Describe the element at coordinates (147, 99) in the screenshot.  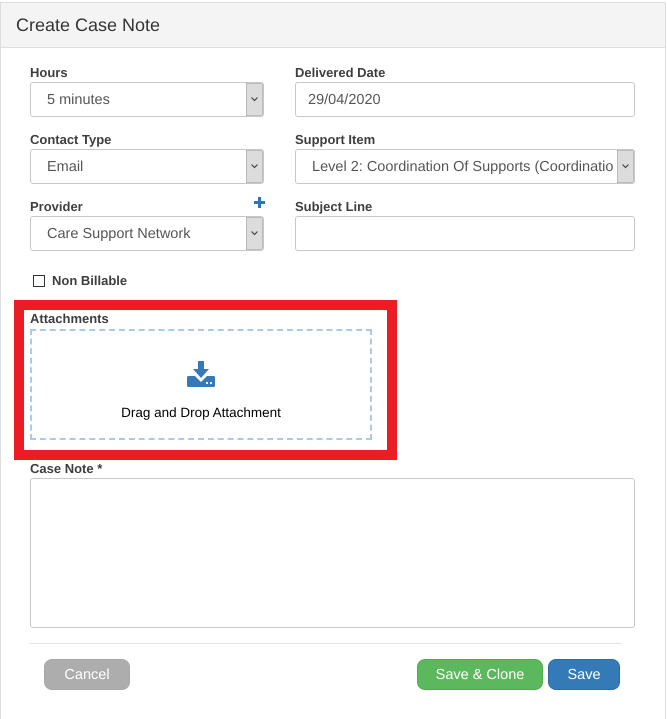
I see `dropdown-field: 5 minutes` at that location.